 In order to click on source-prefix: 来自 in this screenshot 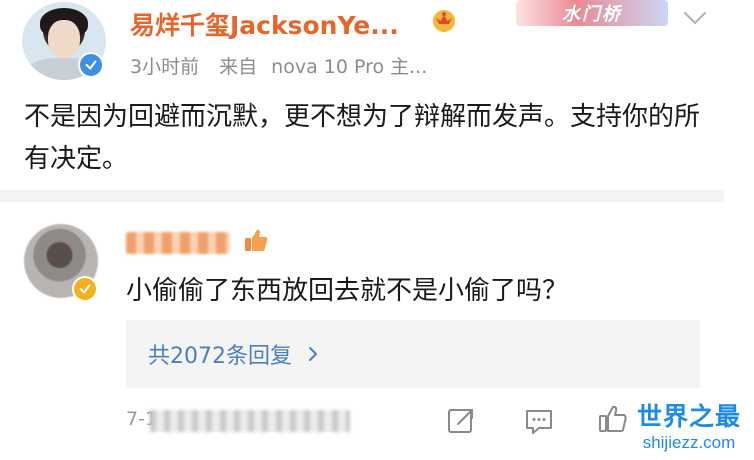, I will do `click(238, 67)`.